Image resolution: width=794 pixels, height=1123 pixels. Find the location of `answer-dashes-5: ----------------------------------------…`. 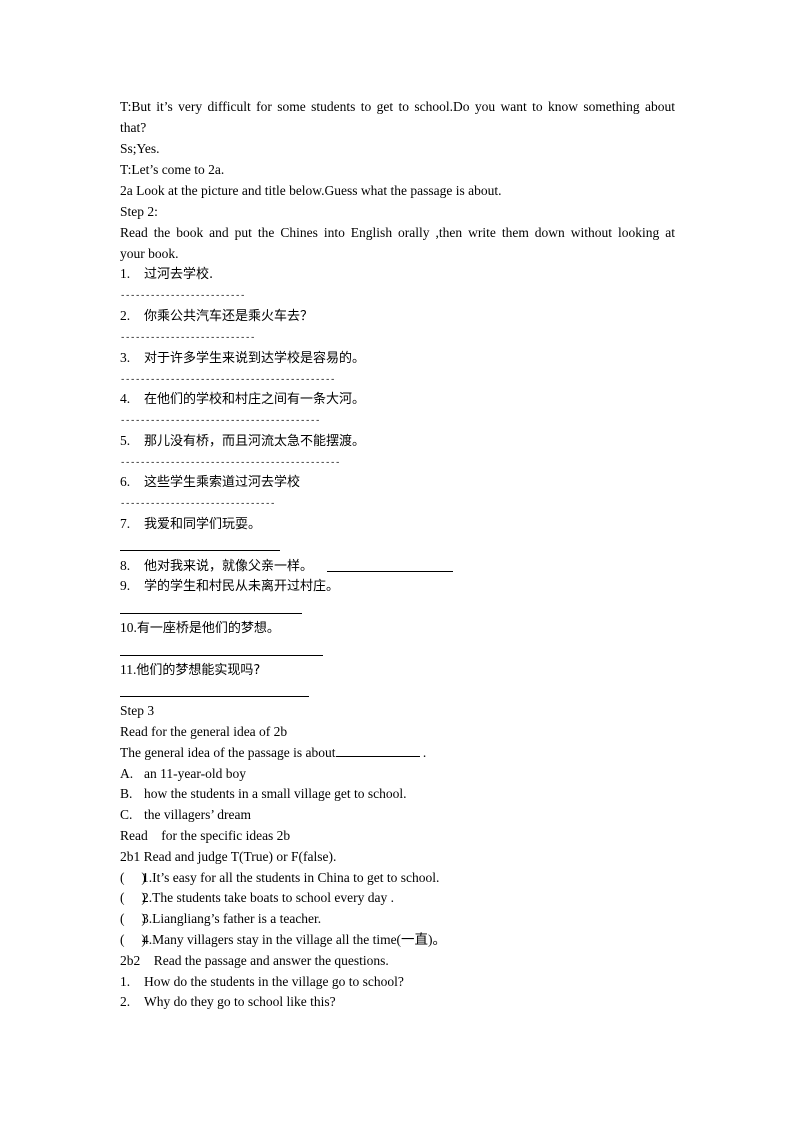

answer-dashes-5: ----------------------------------------… is located at coordinates (230, 463).